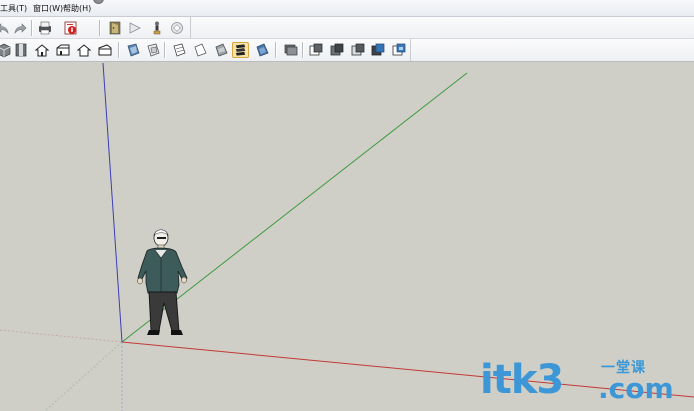 Image resolution: width=694 pixels, height=411 pixels. Describe the element at coordinates (176, 28) in the screenshot. I see `zoom-window-icon` at that location.